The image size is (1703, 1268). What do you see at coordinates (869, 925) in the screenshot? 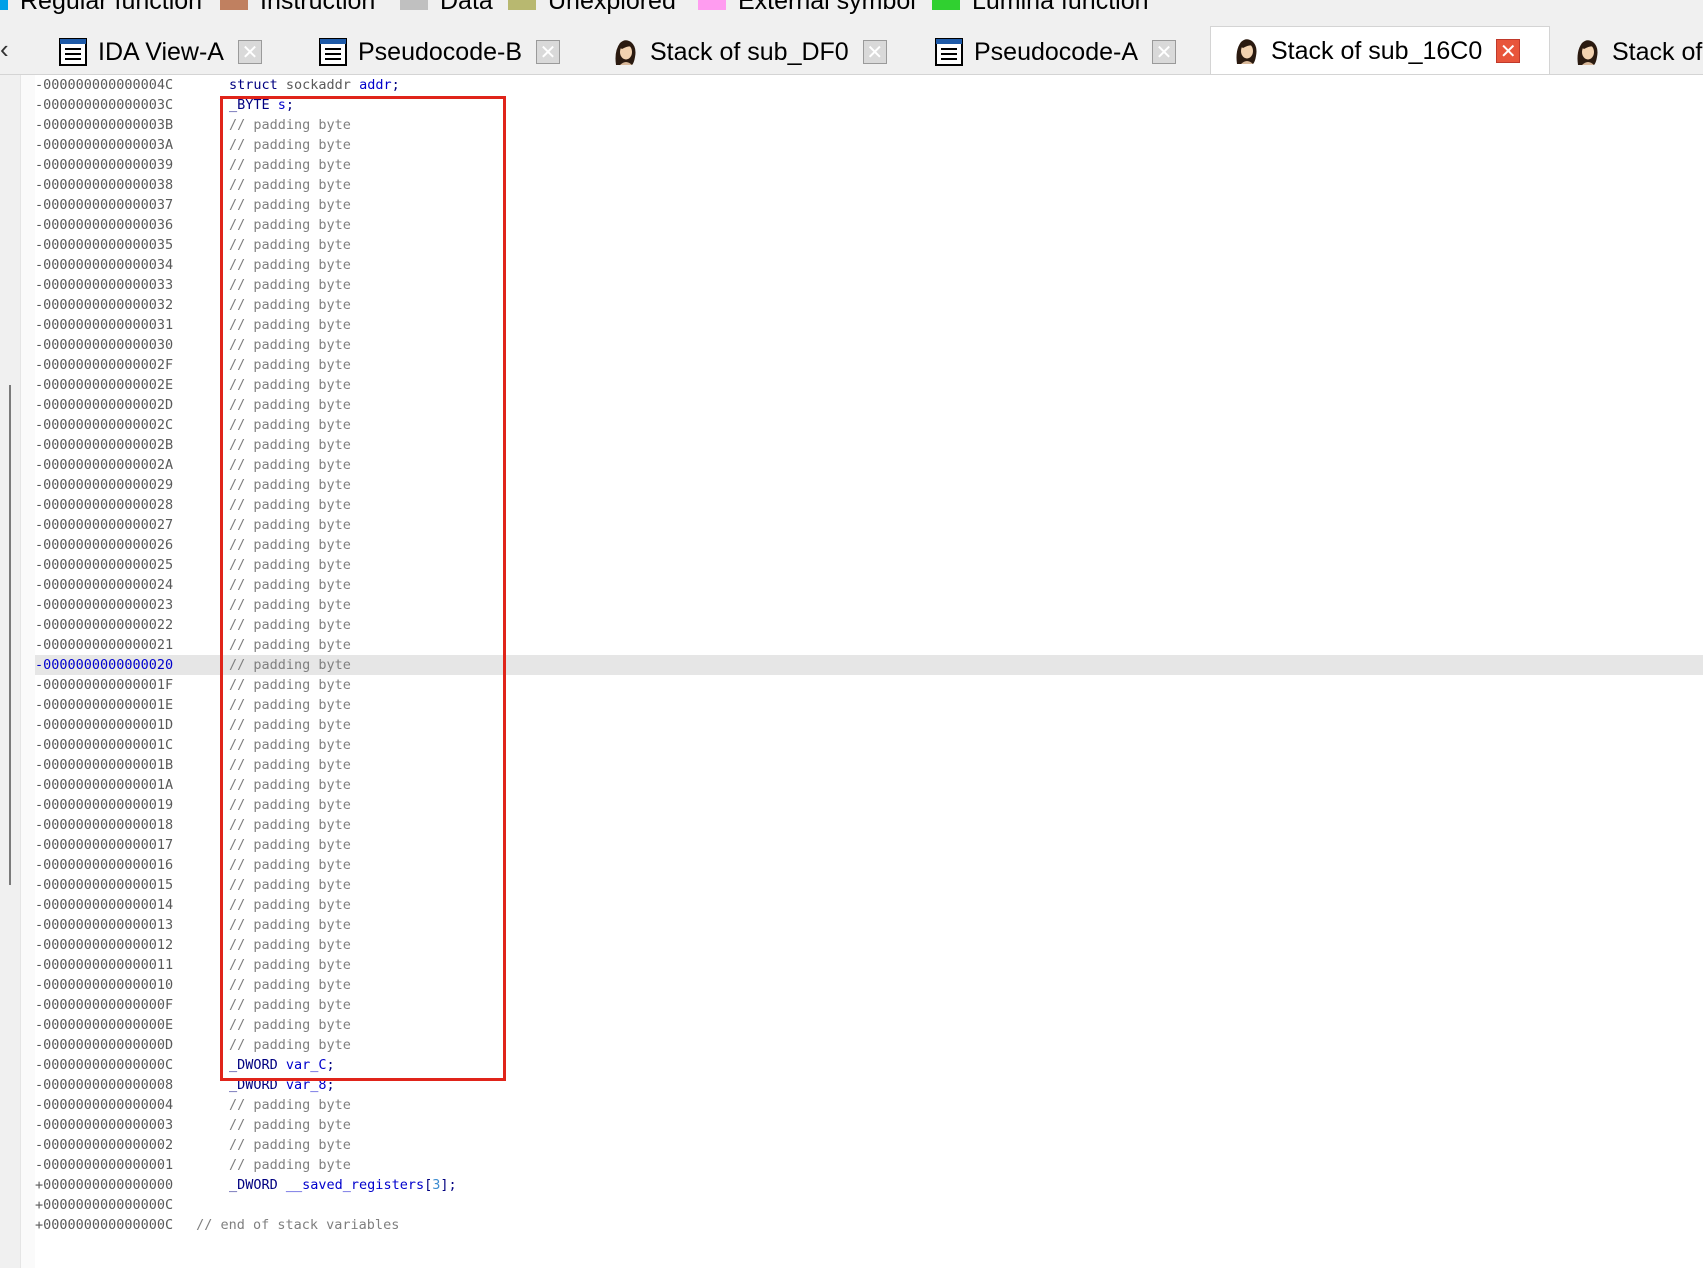
I see `stack-line: -0000000000000013 // padding byte` at bounding box center [869, 925].